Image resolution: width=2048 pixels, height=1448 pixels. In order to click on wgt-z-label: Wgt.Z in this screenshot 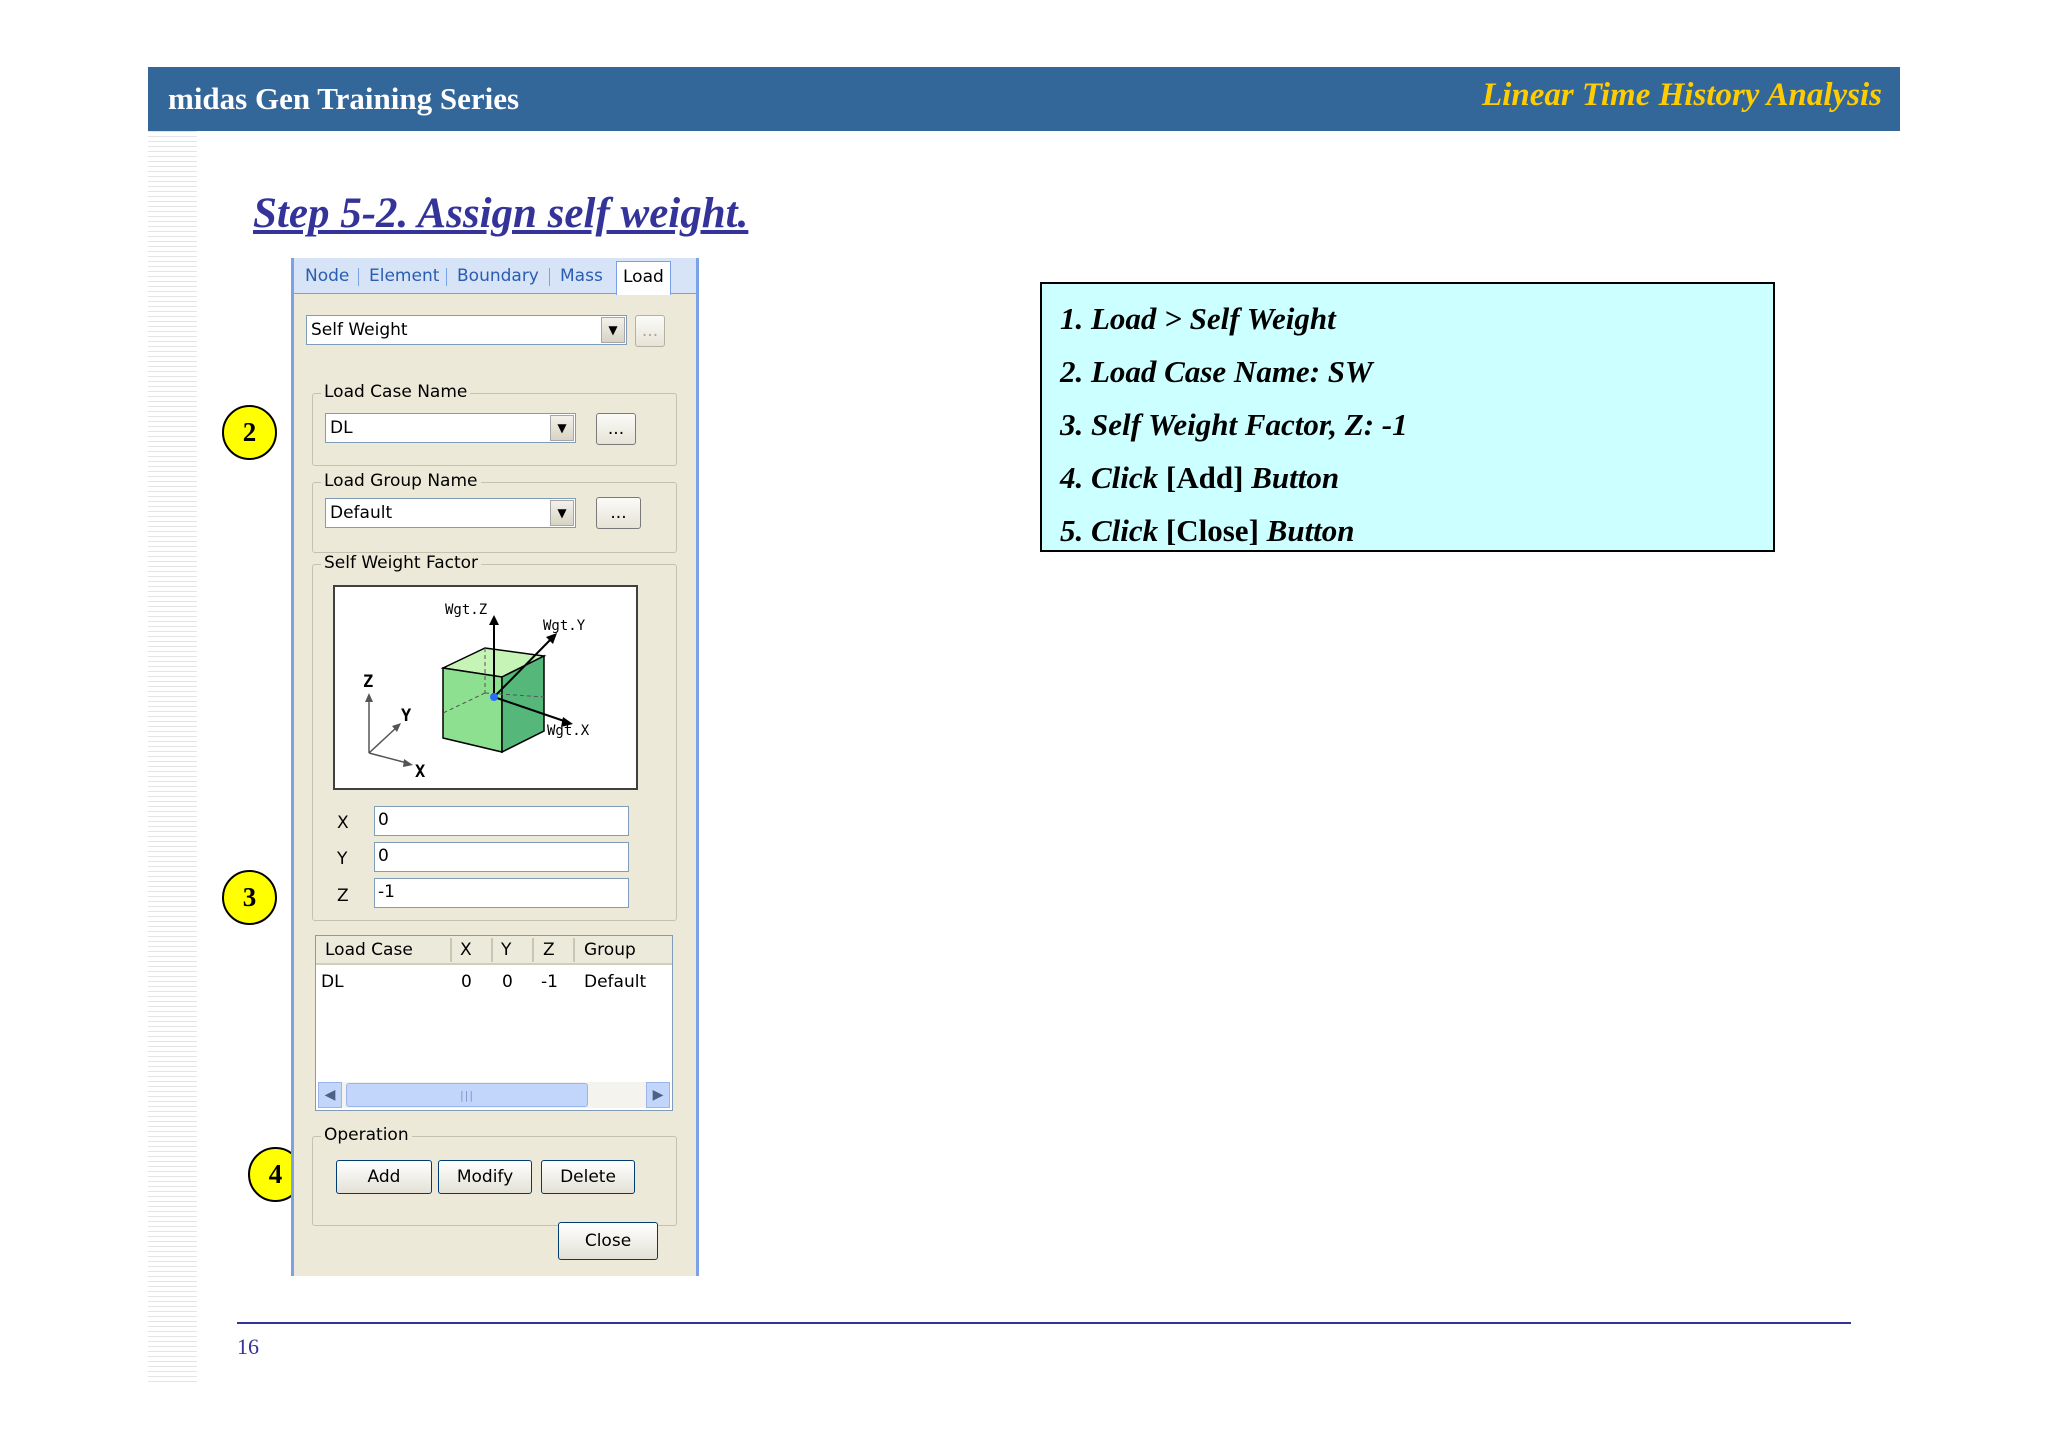, I will do `click(466, 610)`.